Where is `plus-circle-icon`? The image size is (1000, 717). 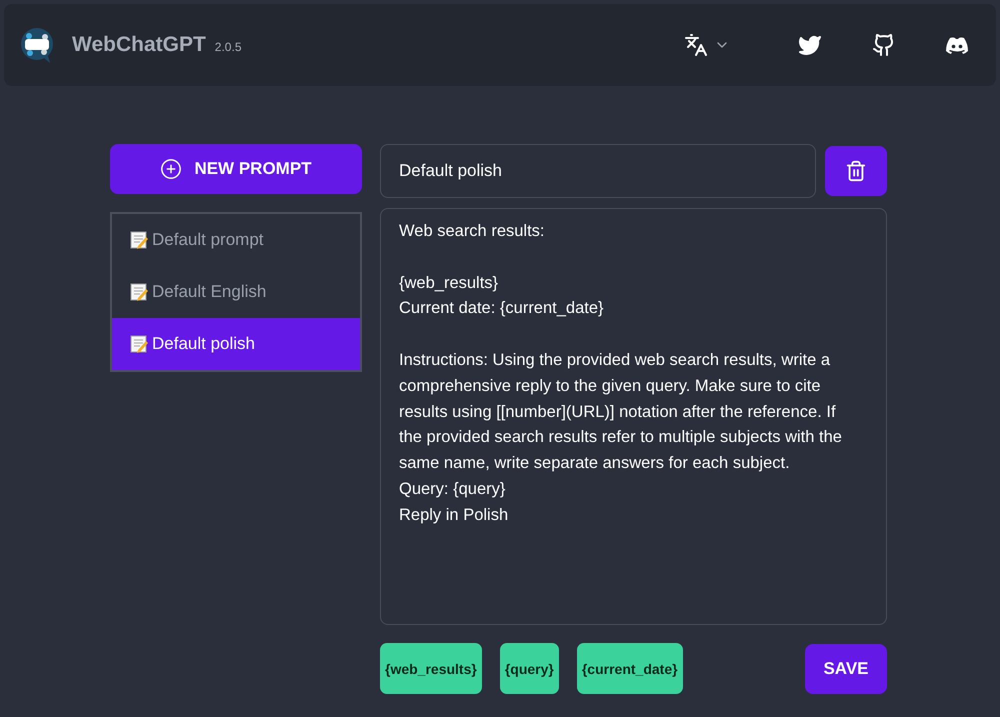
plus-circle-icon is located at coordinates (171, 169).